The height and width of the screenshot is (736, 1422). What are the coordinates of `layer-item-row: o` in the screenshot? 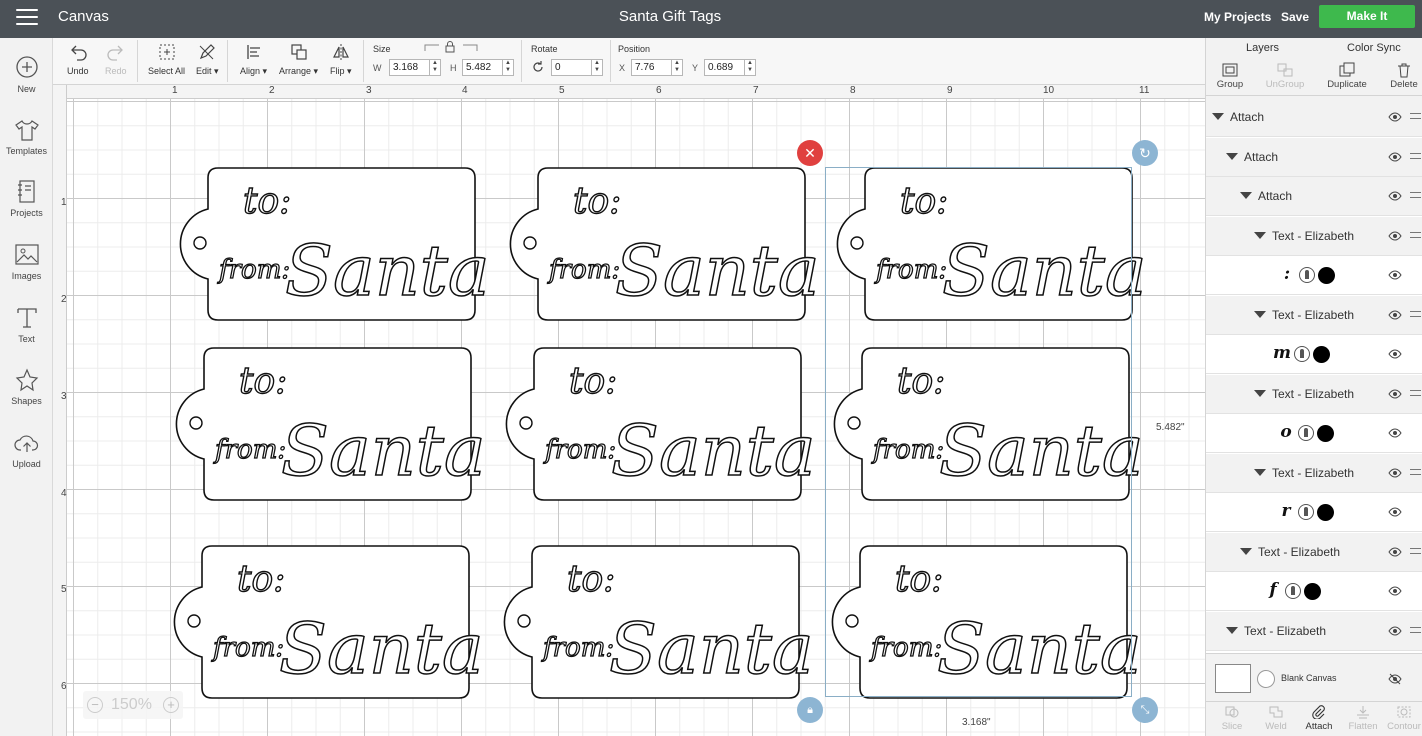 It's located at (1314, 433).